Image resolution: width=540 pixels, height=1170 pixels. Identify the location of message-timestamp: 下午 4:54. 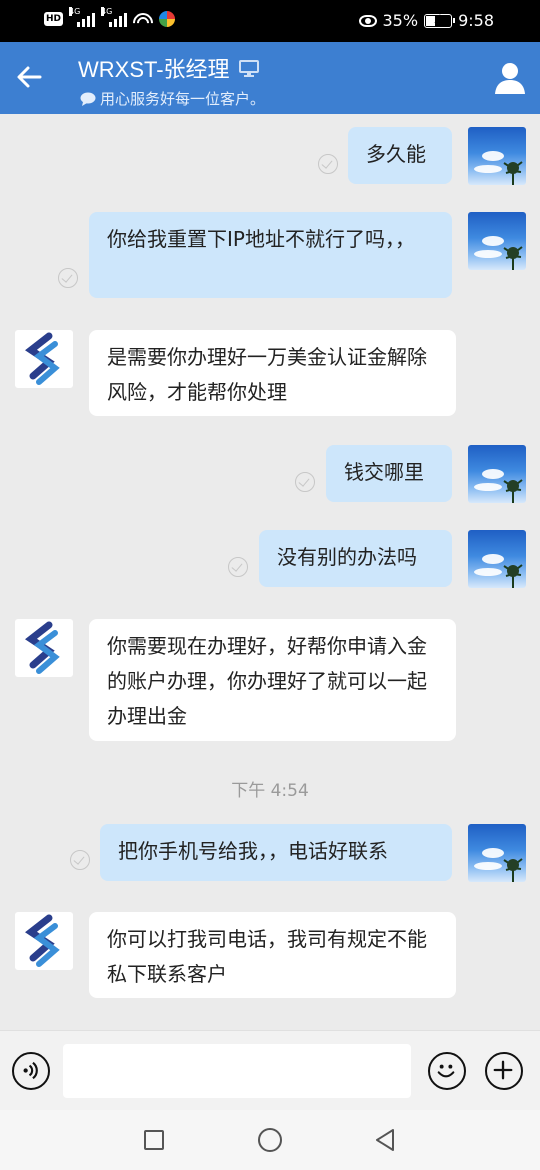
(270, 791).